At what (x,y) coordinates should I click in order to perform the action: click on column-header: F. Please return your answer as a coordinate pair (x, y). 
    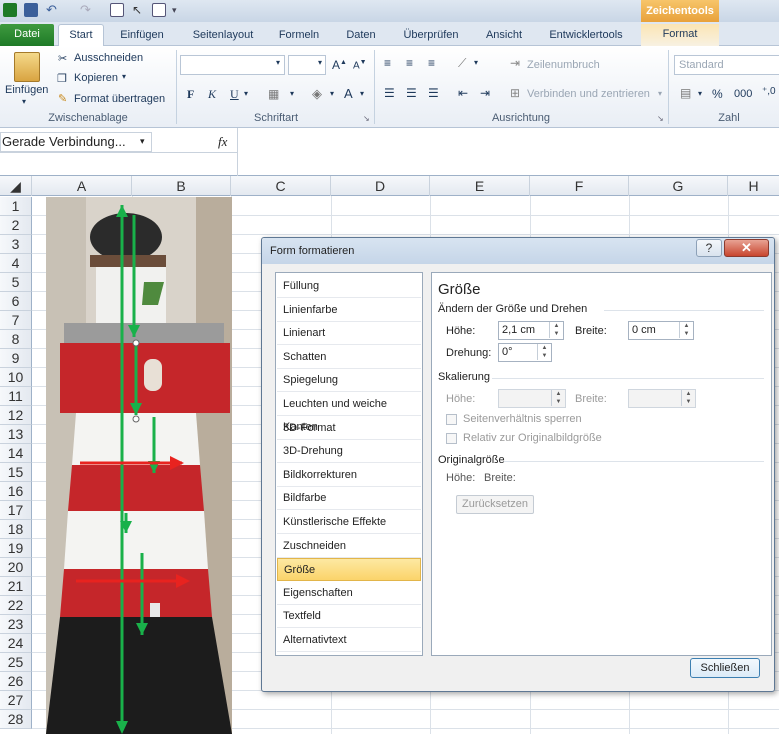
    Looking at the image, I should click on (579, 186).